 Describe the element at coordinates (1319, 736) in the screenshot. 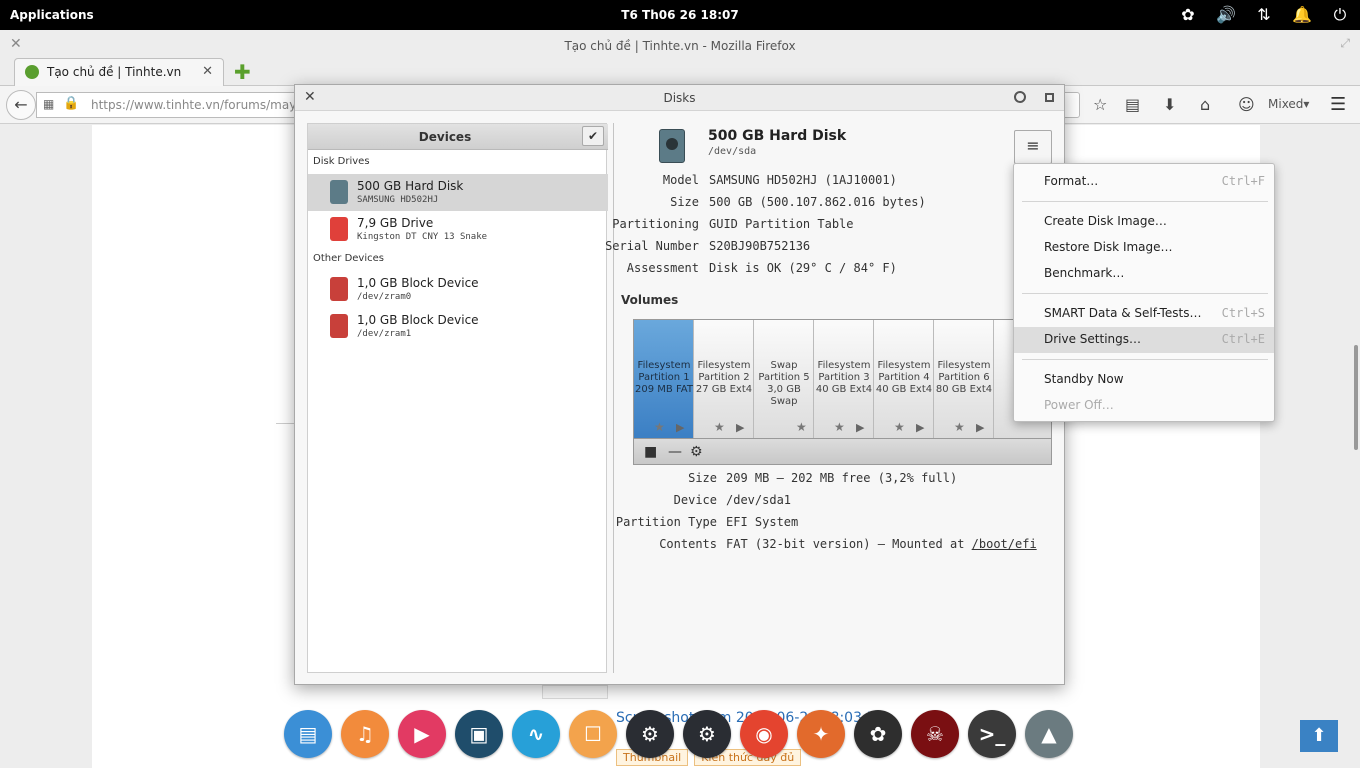

I see `scroll-to-top-button: ⬆` at that location.